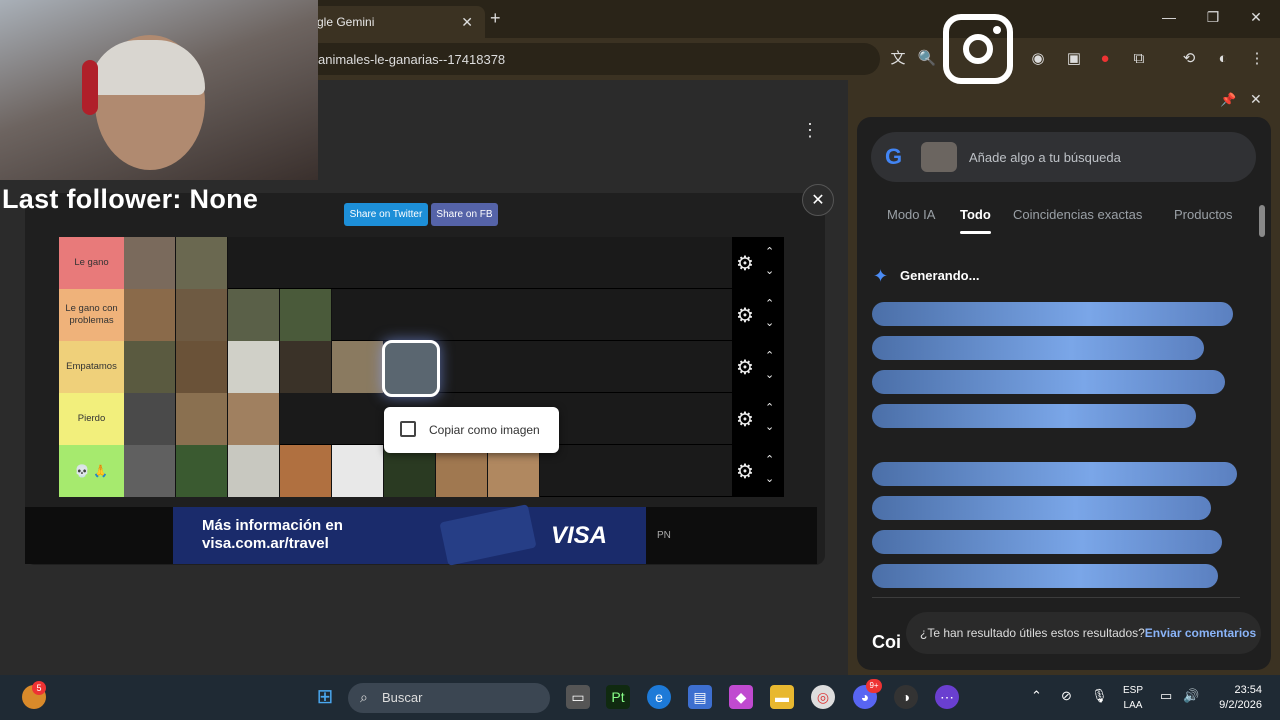 The width and height of the screenshot is (1280, 720). Describe the element at coordinates (91, 367) in the screenshot. I see `tier-label: Empatamos` at that location.